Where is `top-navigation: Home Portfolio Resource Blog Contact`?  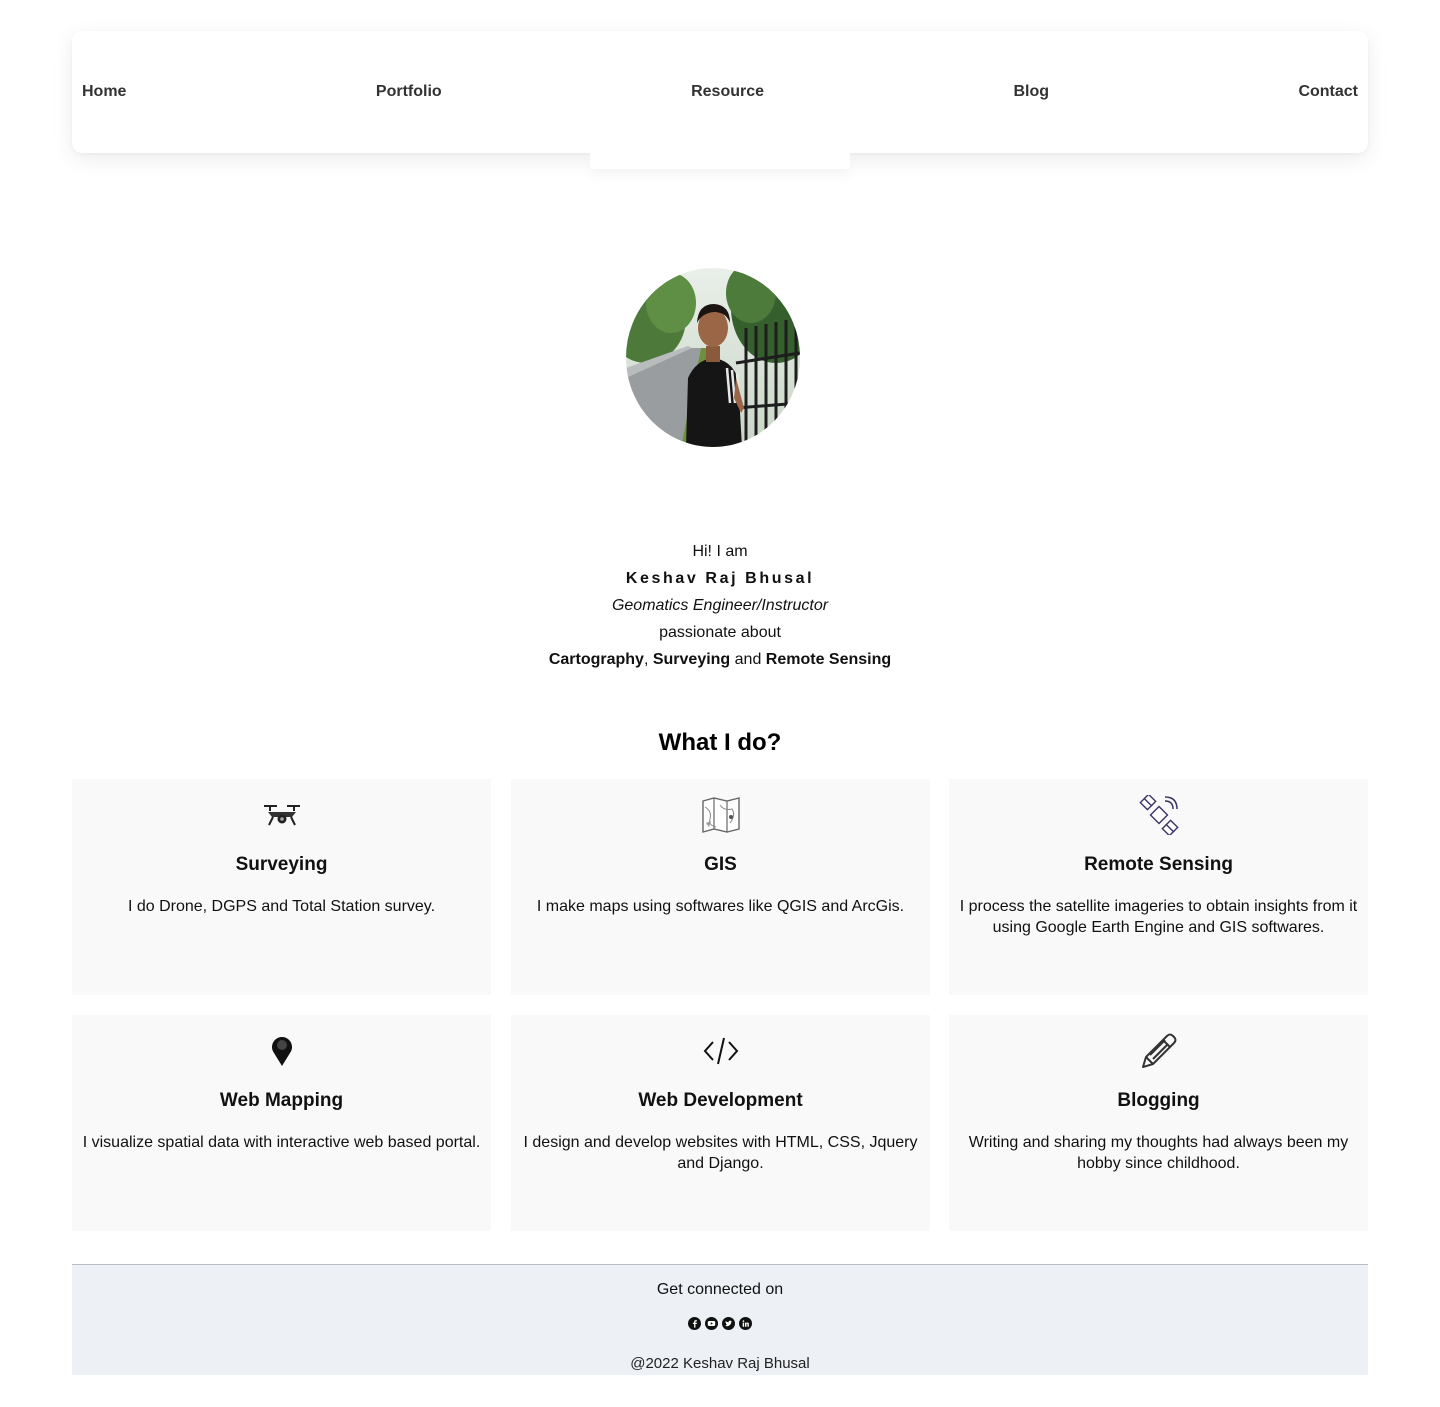 top-navigation: Home Portfolio Resource Blog Contact is located at coordinates (720, 92).